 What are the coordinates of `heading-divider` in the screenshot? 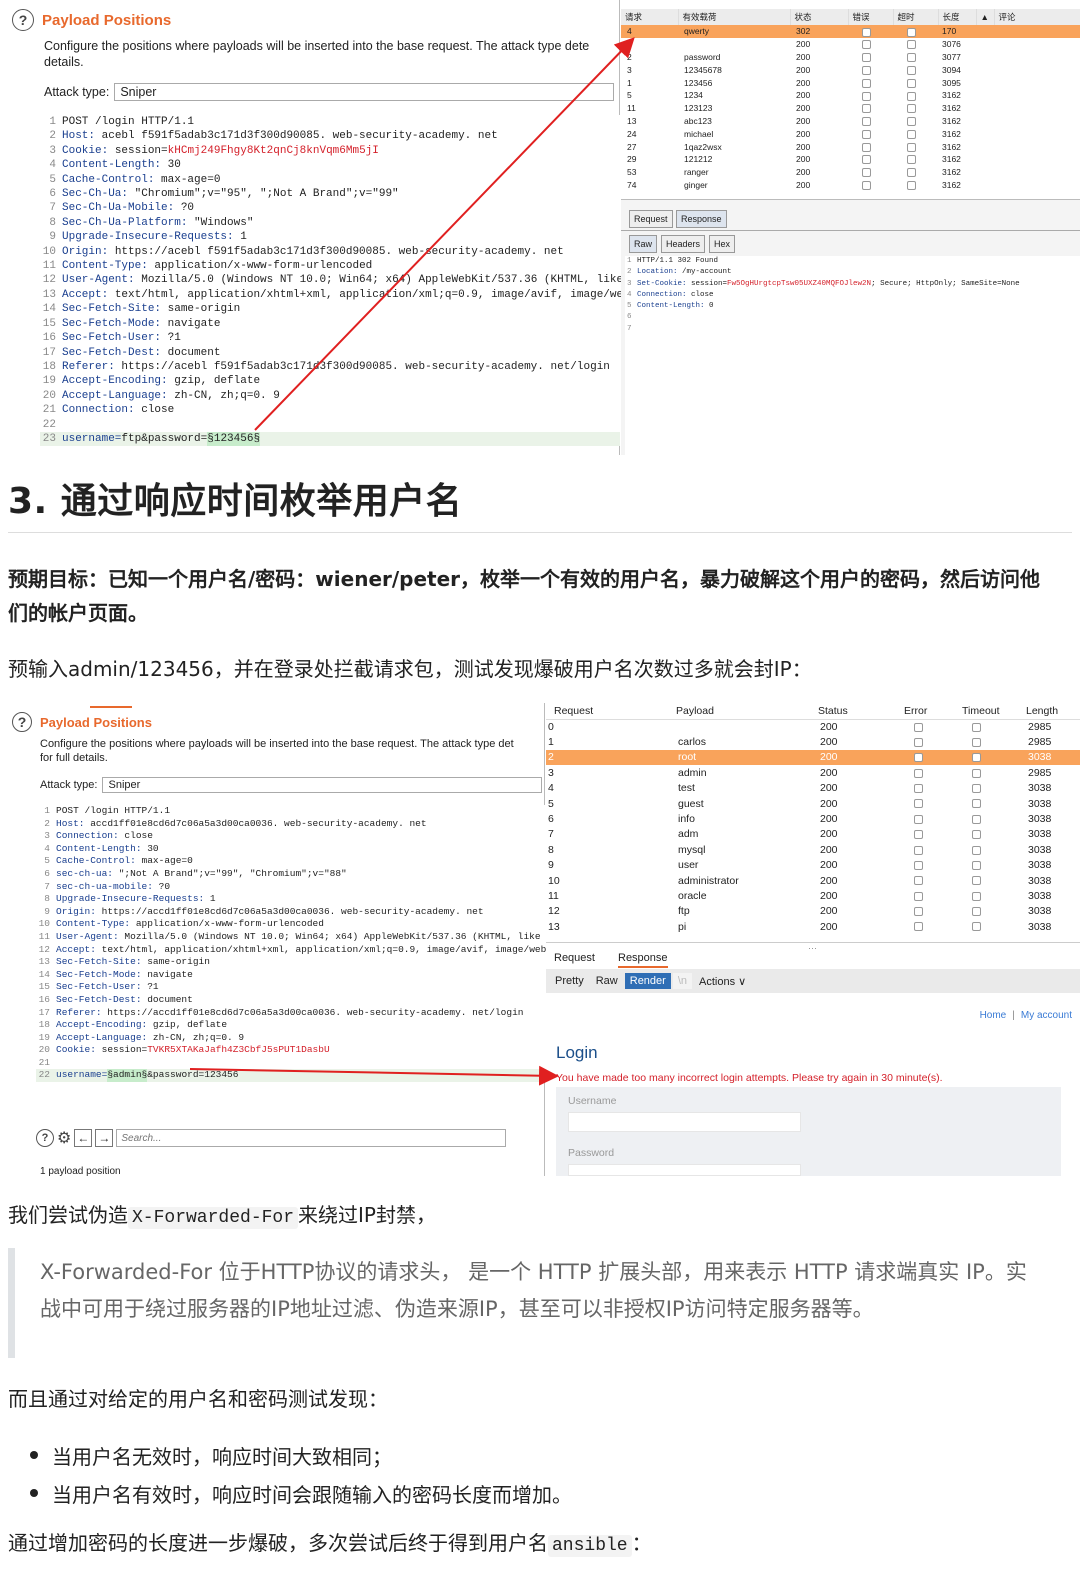 It's located at (540, 532).